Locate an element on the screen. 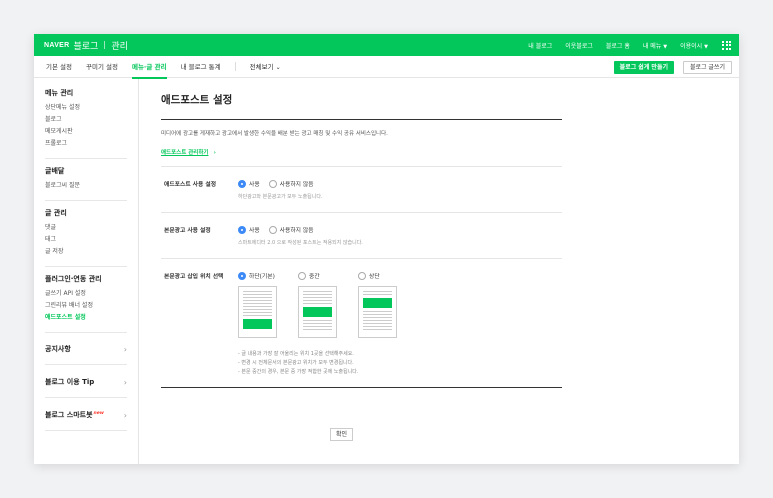 The image size is (773, 498). confirm-button: 확인 is located at coordinates (342, 434).